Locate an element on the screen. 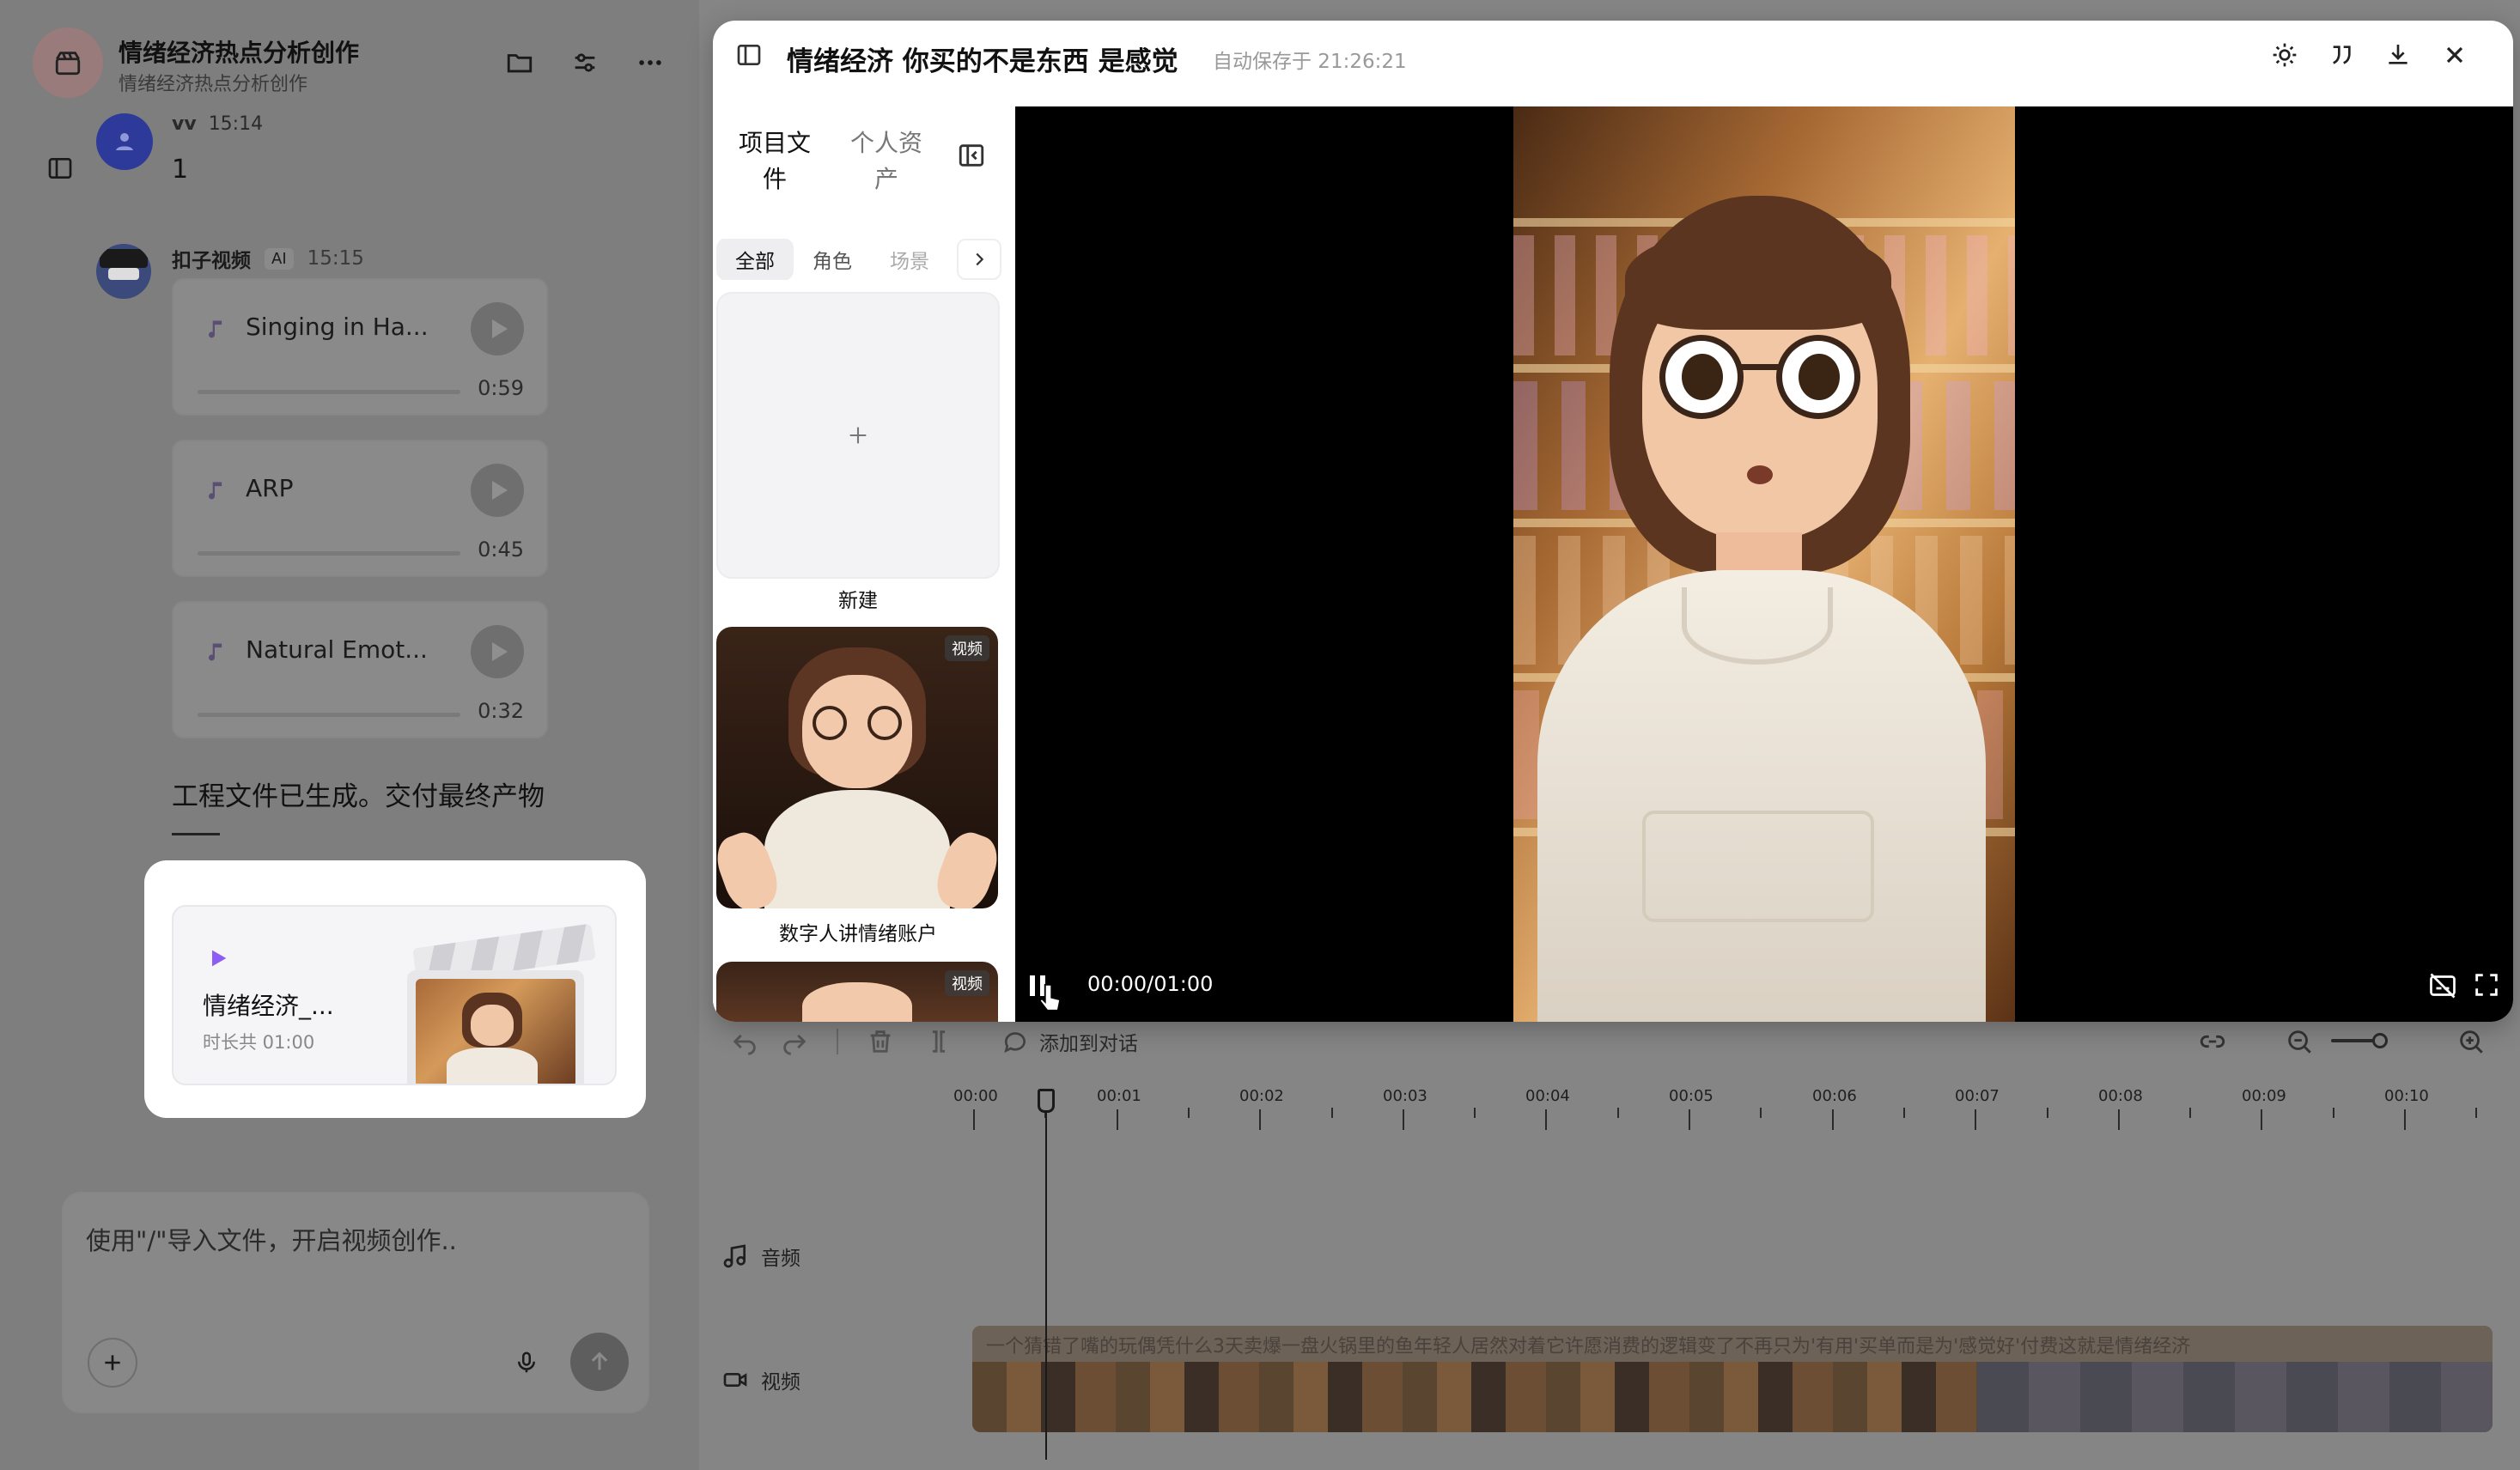 This screenshot has width=2520, height=1470. clapper-thumbnail is located at coordinates (506, 1004).